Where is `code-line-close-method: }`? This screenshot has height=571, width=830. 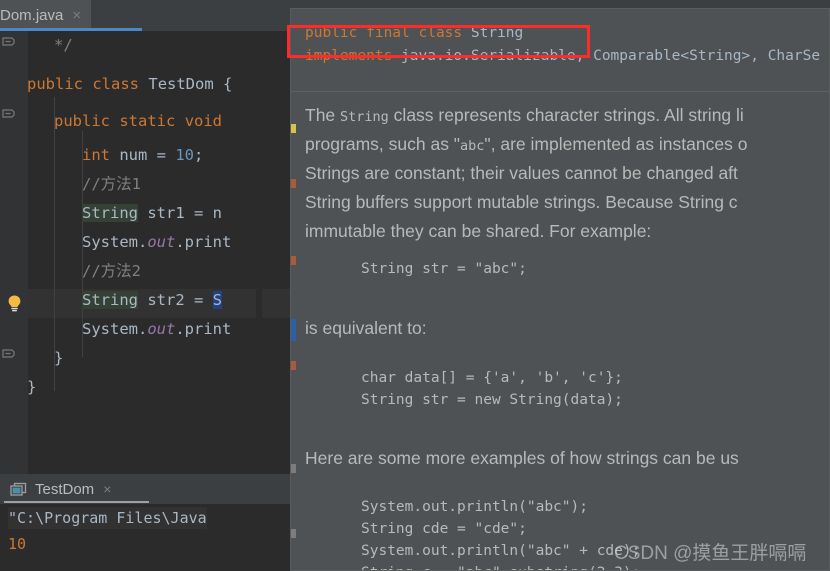
code-line-close-method: } is located at coordinates (59, 358).